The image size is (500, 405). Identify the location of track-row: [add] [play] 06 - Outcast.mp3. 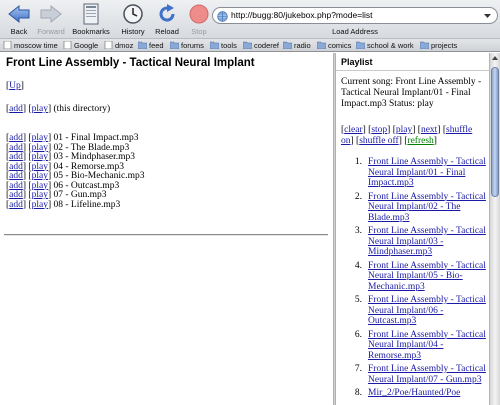
(63, 185).